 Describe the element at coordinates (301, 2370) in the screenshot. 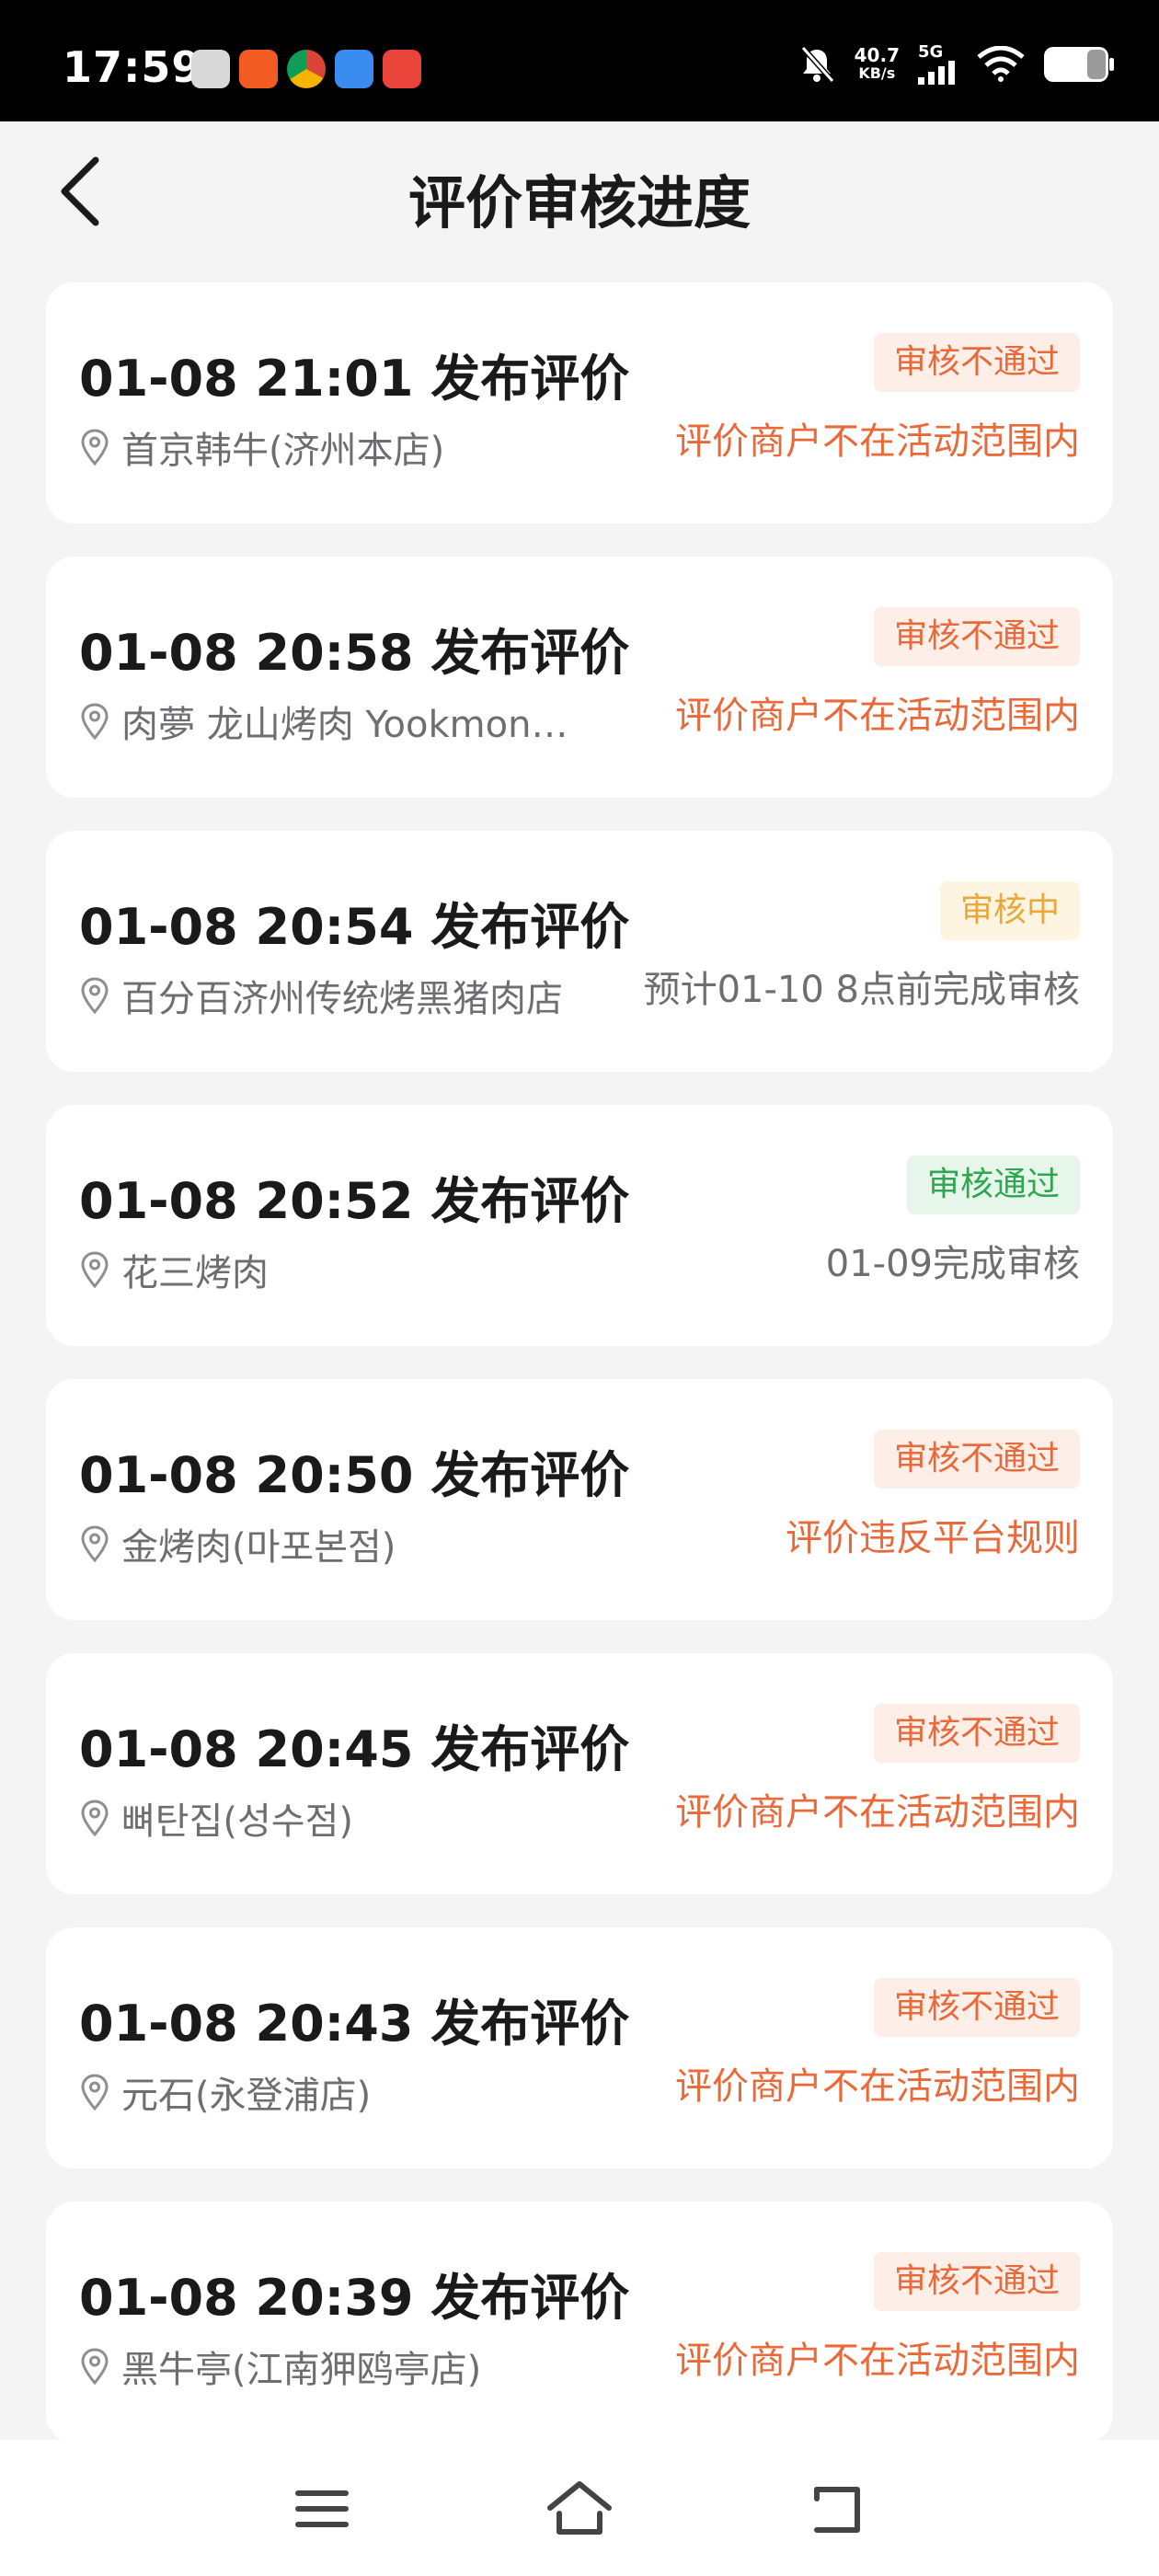

I see `store-name: 黑牛亭(江南狎鸥亭店)` at that location.